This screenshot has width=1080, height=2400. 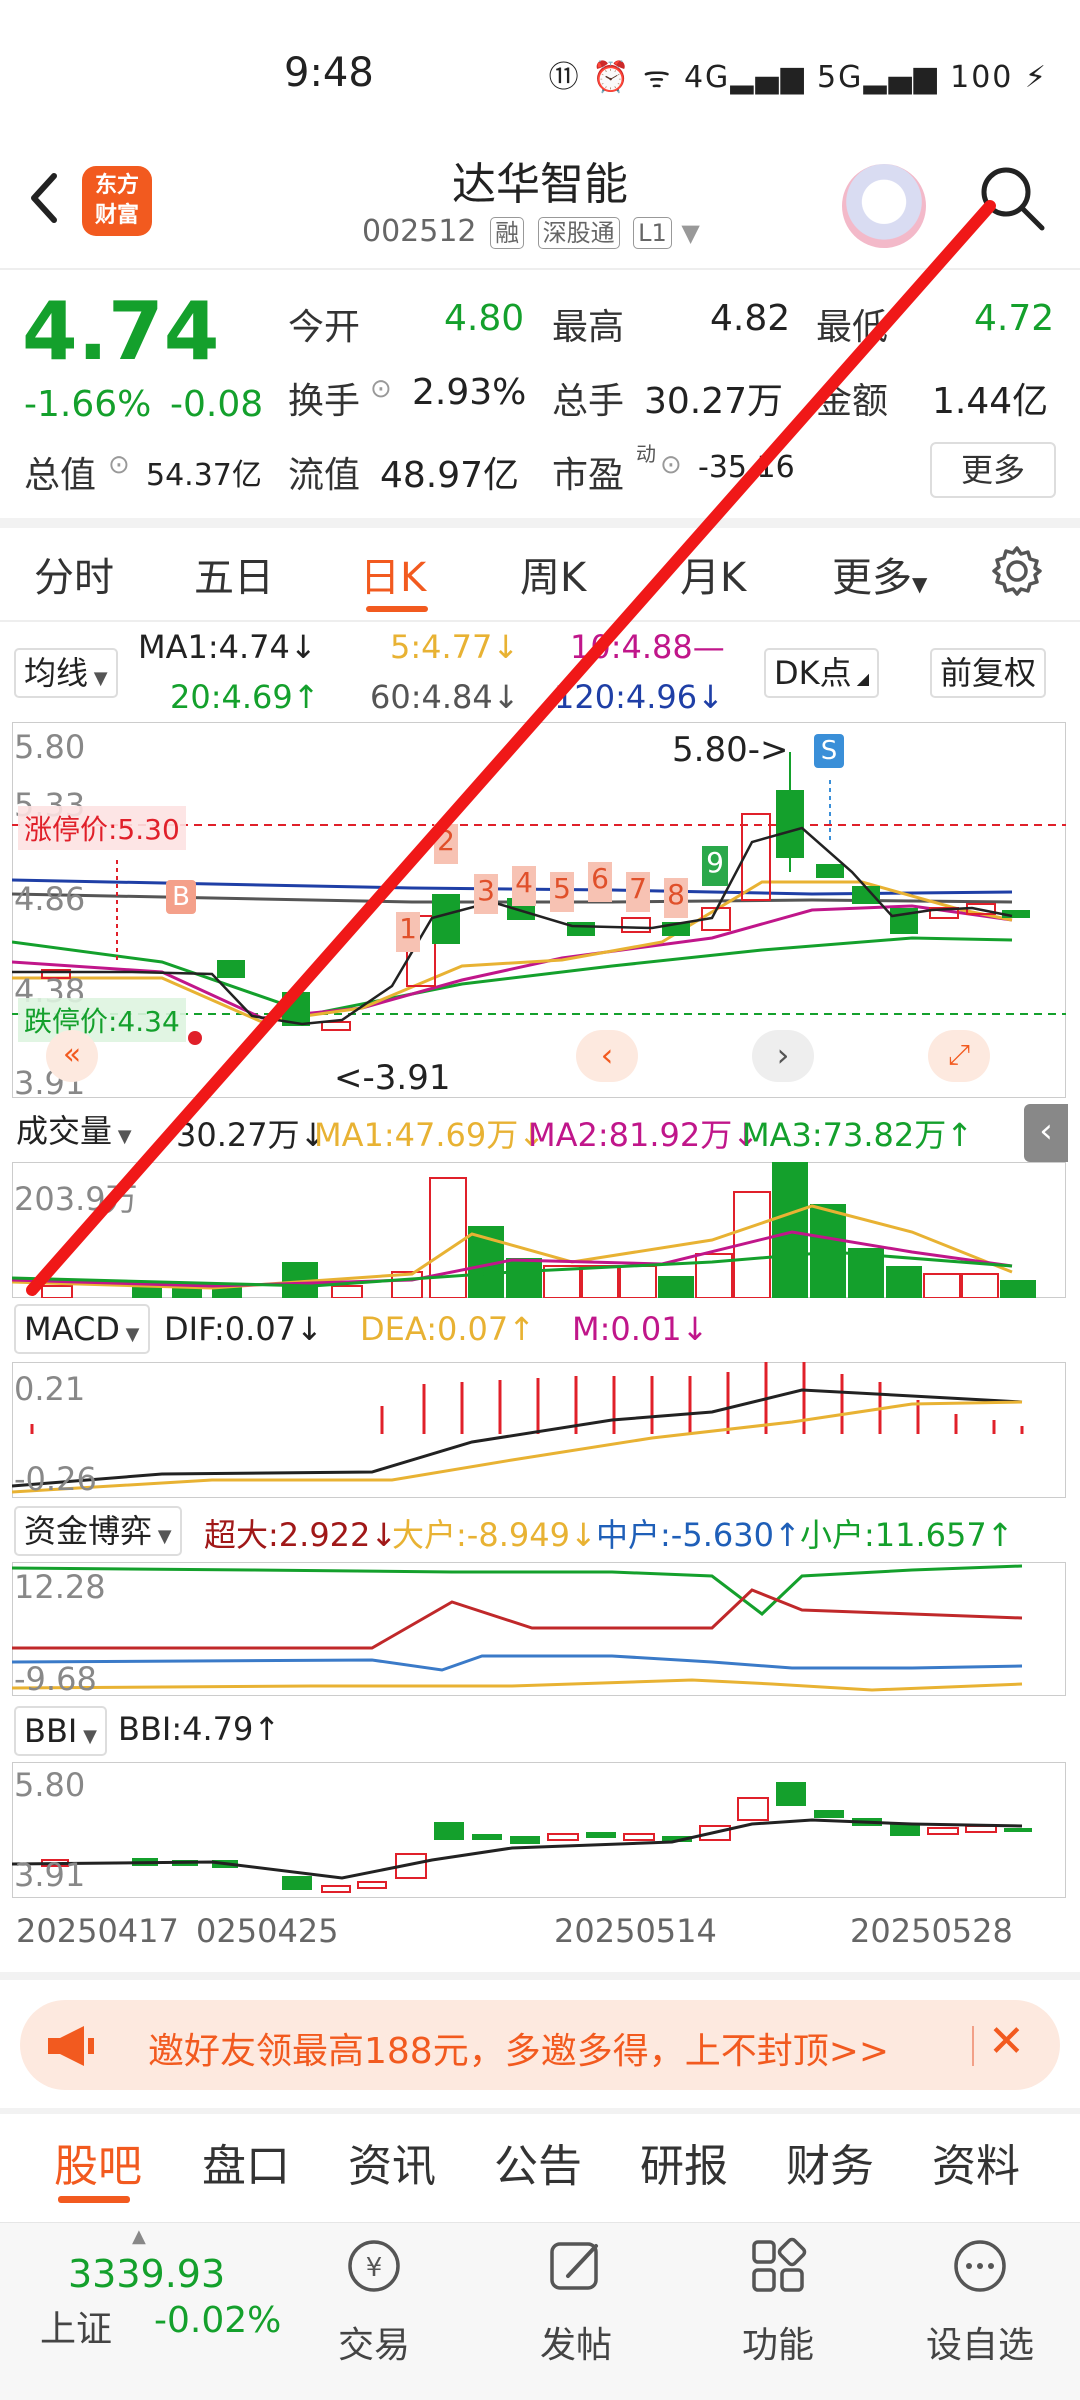 What do you see at coordinates (217, 2320) in the screenshot?
I see `index-change: -0.02%` at bounding box center [217, 2320].